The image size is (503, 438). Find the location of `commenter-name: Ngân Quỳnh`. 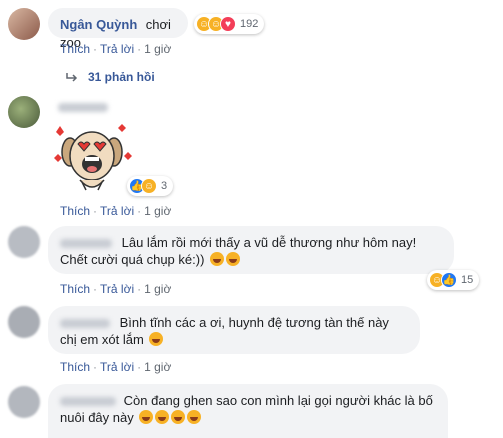

commenter-name: Ngân Quỳnh is located at coordinates (98, 24).